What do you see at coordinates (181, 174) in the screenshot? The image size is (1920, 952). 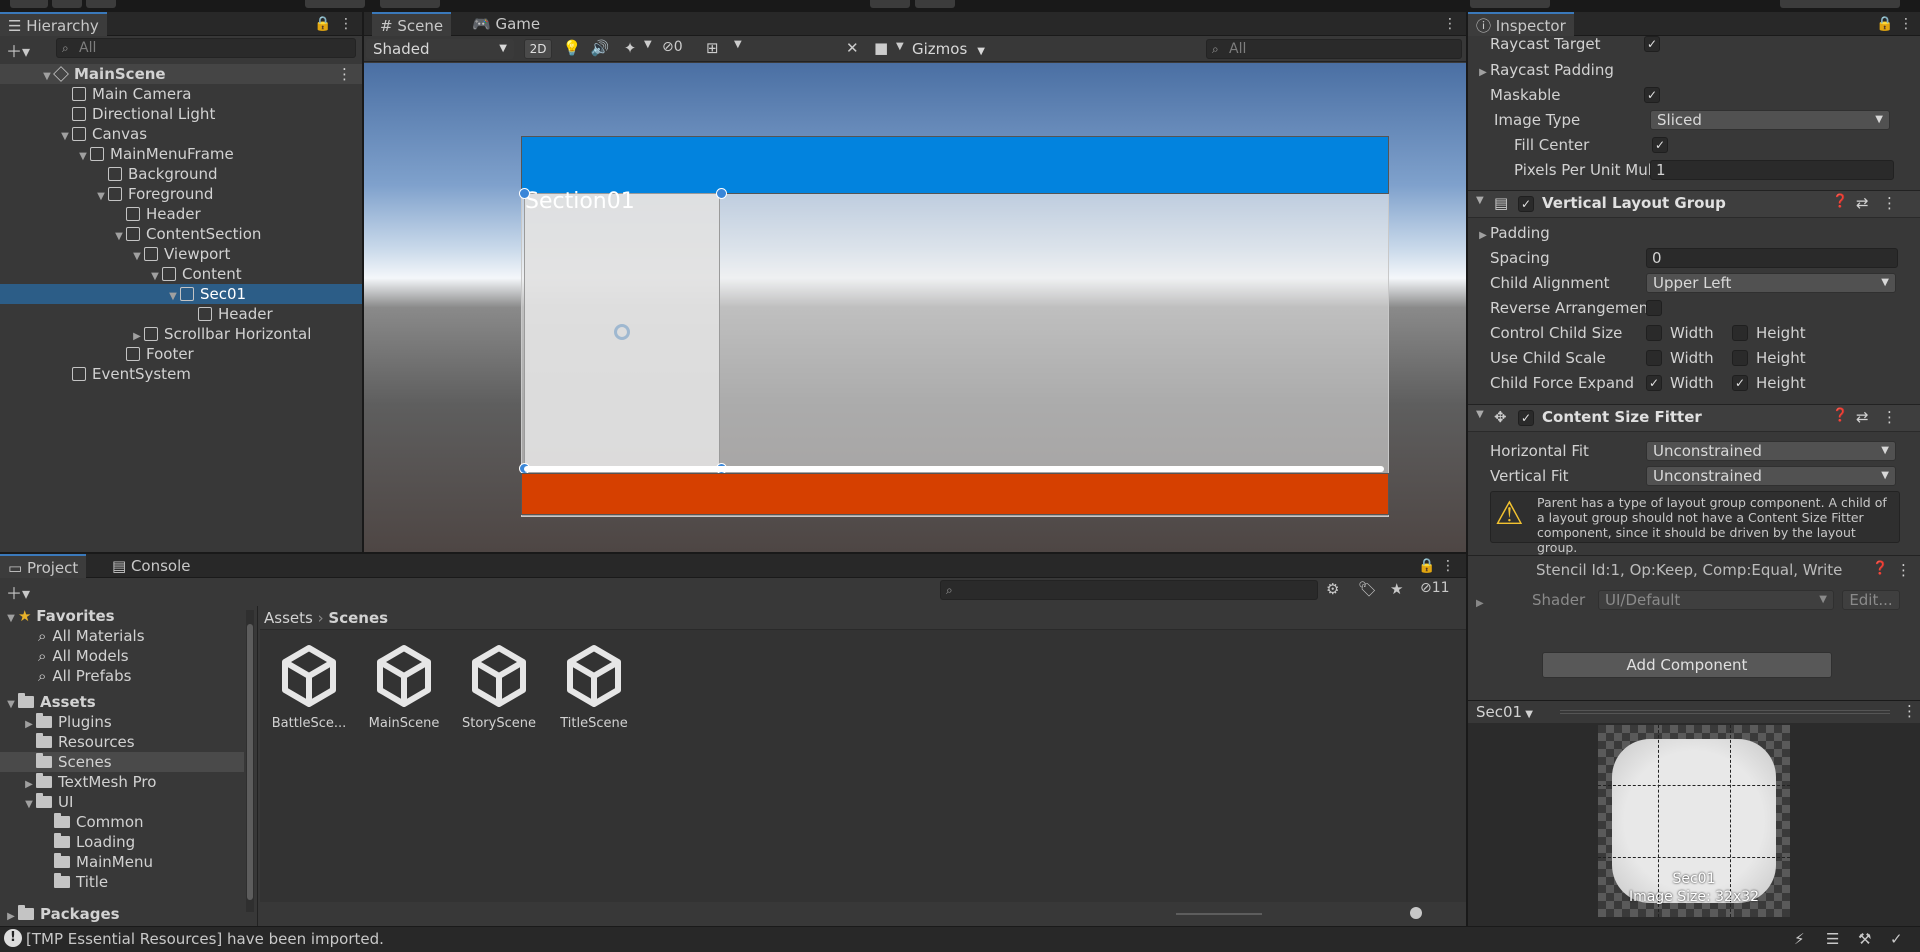 I see `hierarchy-item: Background` at bounding box center [181, 174].